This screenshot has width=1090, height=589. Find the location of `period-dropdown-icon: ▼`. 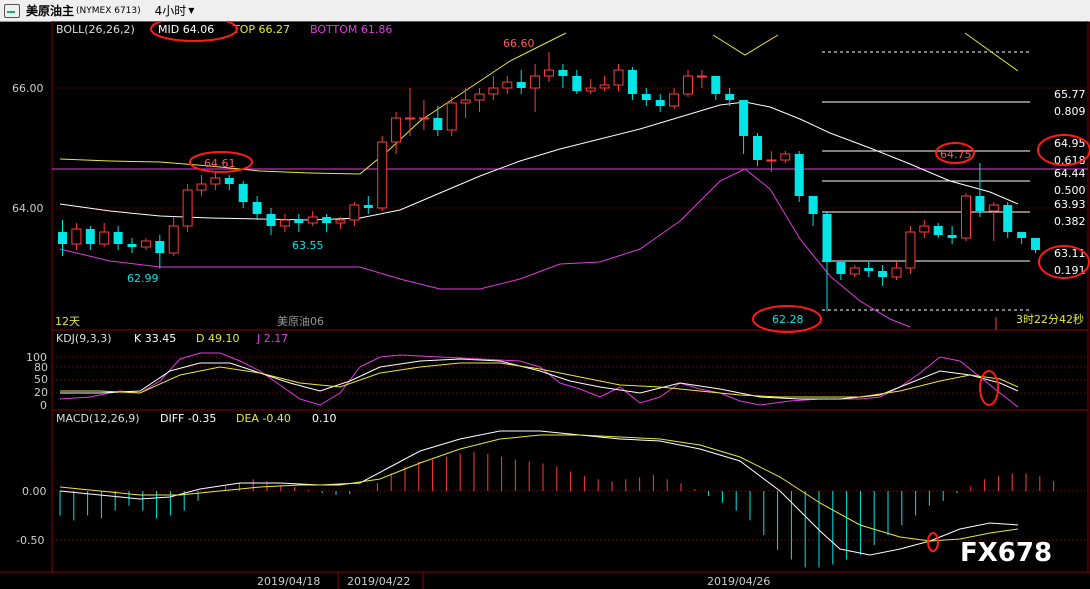

period-dropdown-icon: ▼ is located at coordinates (191, 10).